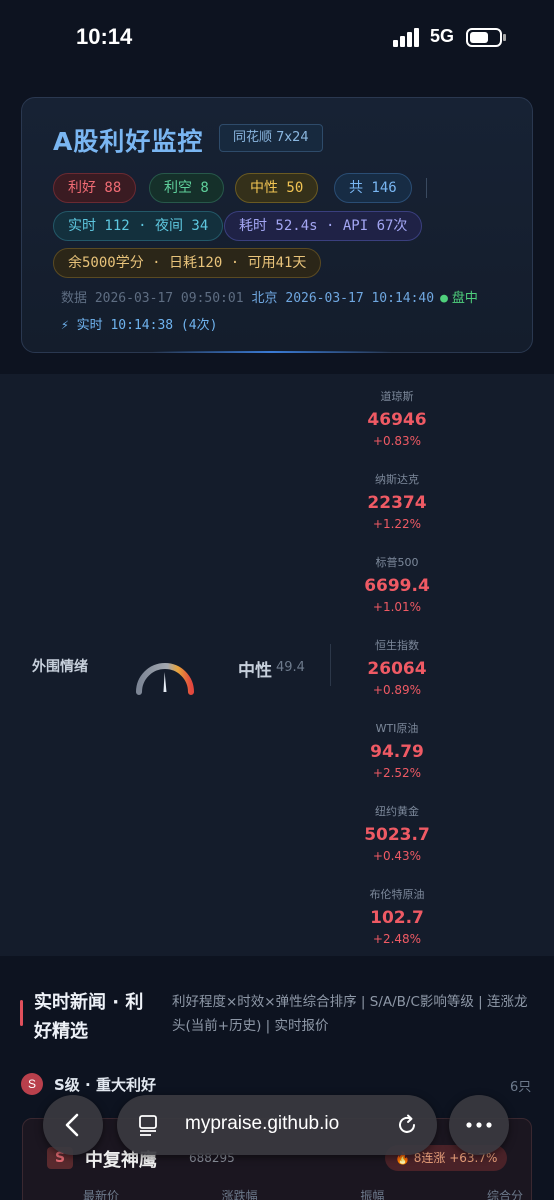 Image resolution: width=554 pixels, height=1200 pixels. I want to click on index-value: 6699.4, so click(397, 586).